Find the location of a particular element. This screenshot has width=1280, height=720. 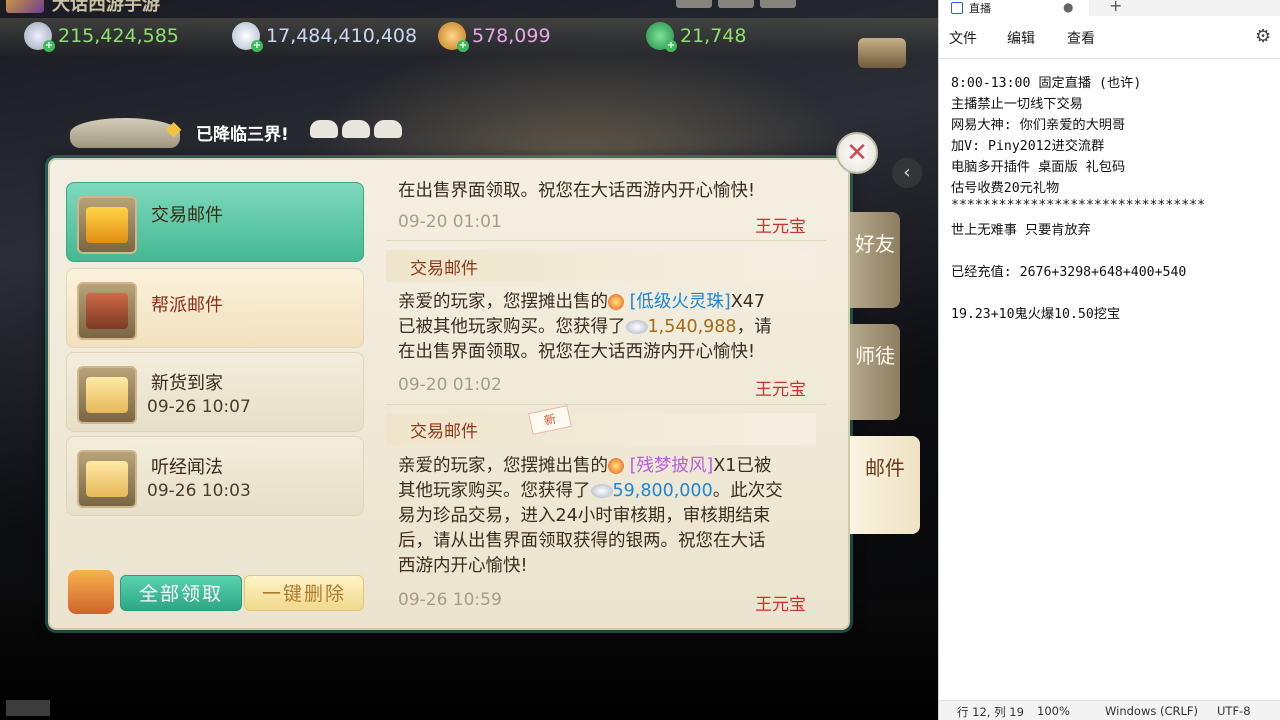

line-ending: Windows (CRLF) is located at coordinates (1151, 711).